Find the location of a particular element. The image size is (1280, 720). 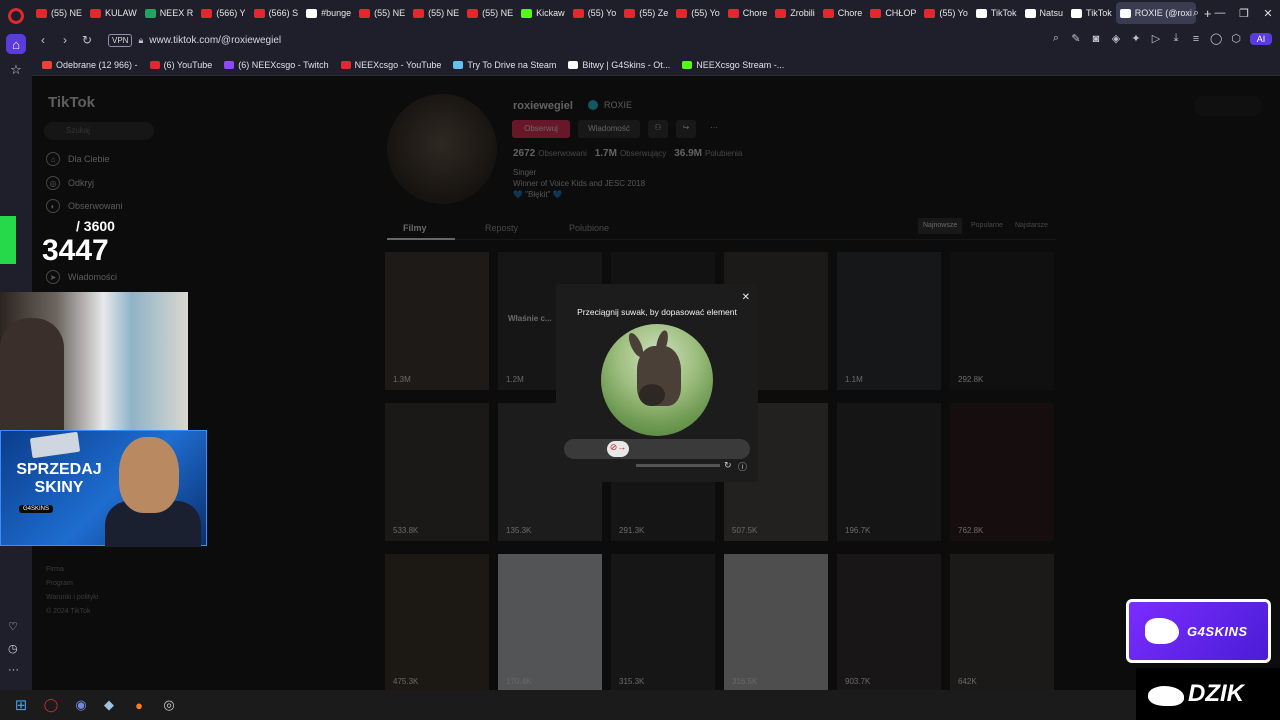

follow-button: Obserwuj is located at coordinates (541, 129).